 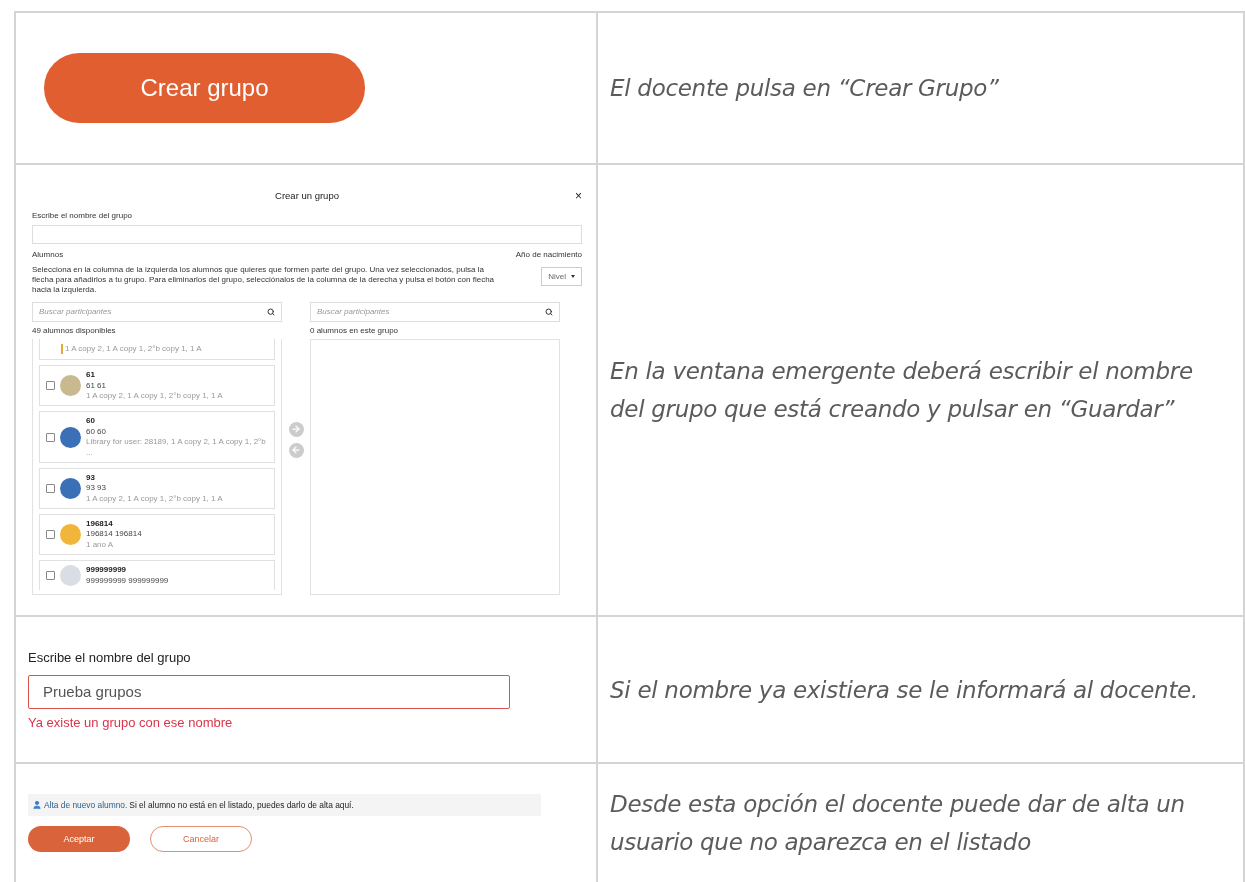 What do you see at coordinates (548, 255) in the screenshot?
I see `birth-year-label: Año de nacimiento` at bounding box center [548, 255].